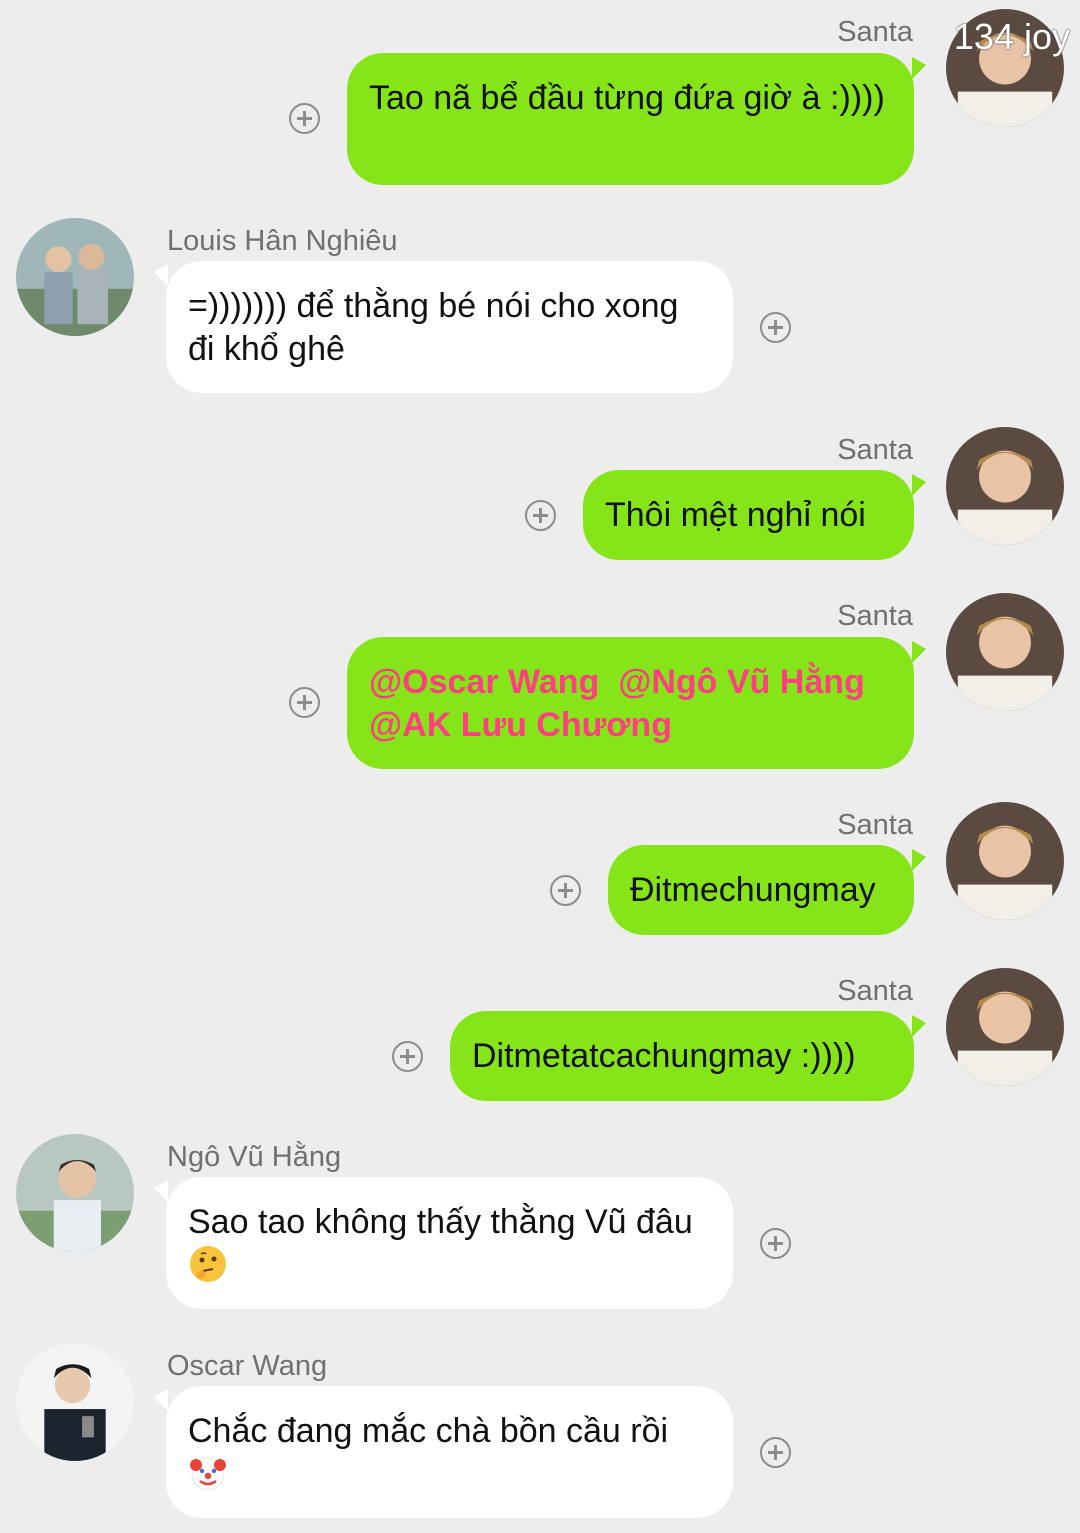 The width and height of the screenshot is (1080, 1533). Describe the element at coordinates (1011, 36) in the screenshot. I see `watermark: 134 joy` at that location.